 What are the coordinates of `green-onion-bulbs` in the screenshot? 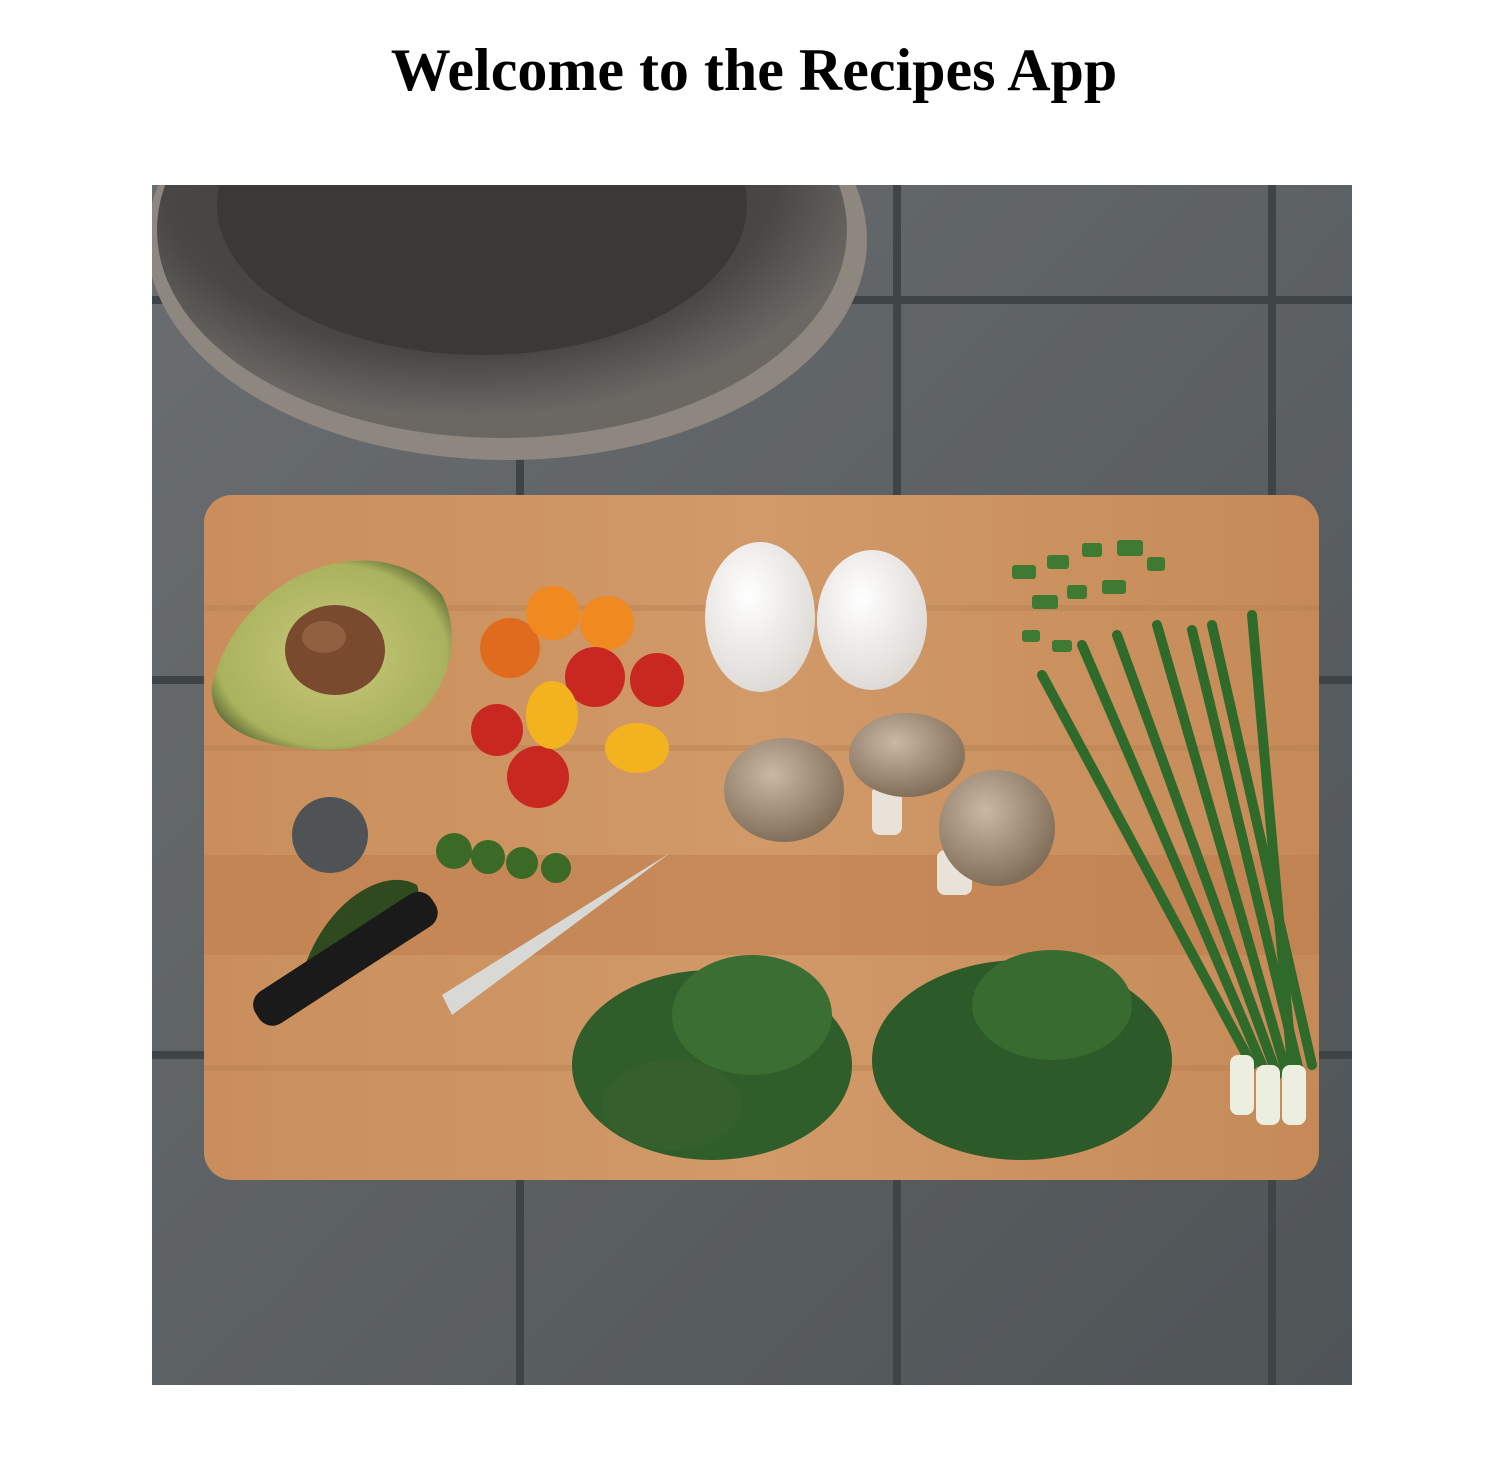 It's located at (1268, 1090).